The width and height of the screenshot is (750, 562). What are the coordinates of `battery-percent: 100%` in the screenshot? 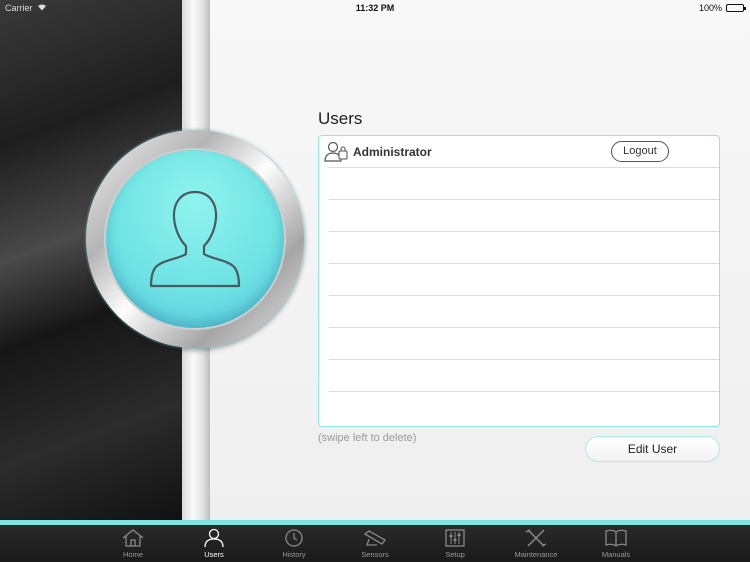 It's located at (710, 8).